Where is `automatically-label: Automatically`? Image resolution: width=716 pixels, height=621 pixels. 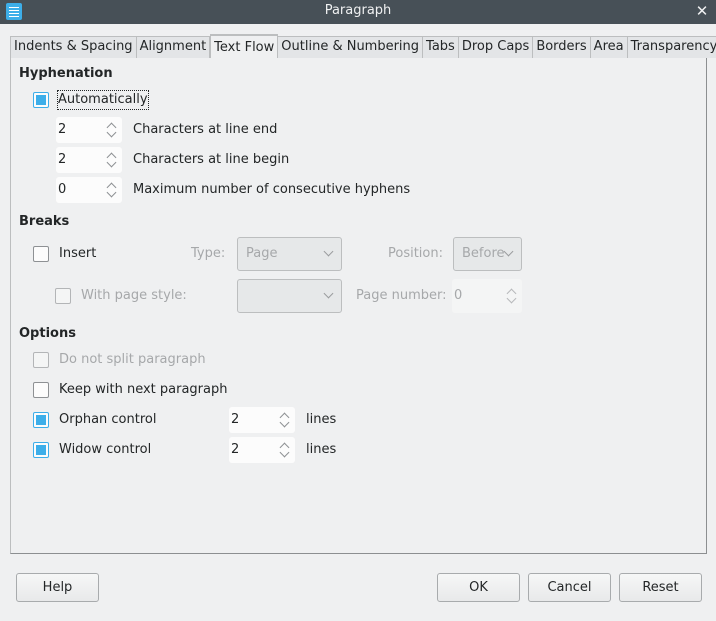 automatically-label: Automatically is located at coordinates (103, 100).